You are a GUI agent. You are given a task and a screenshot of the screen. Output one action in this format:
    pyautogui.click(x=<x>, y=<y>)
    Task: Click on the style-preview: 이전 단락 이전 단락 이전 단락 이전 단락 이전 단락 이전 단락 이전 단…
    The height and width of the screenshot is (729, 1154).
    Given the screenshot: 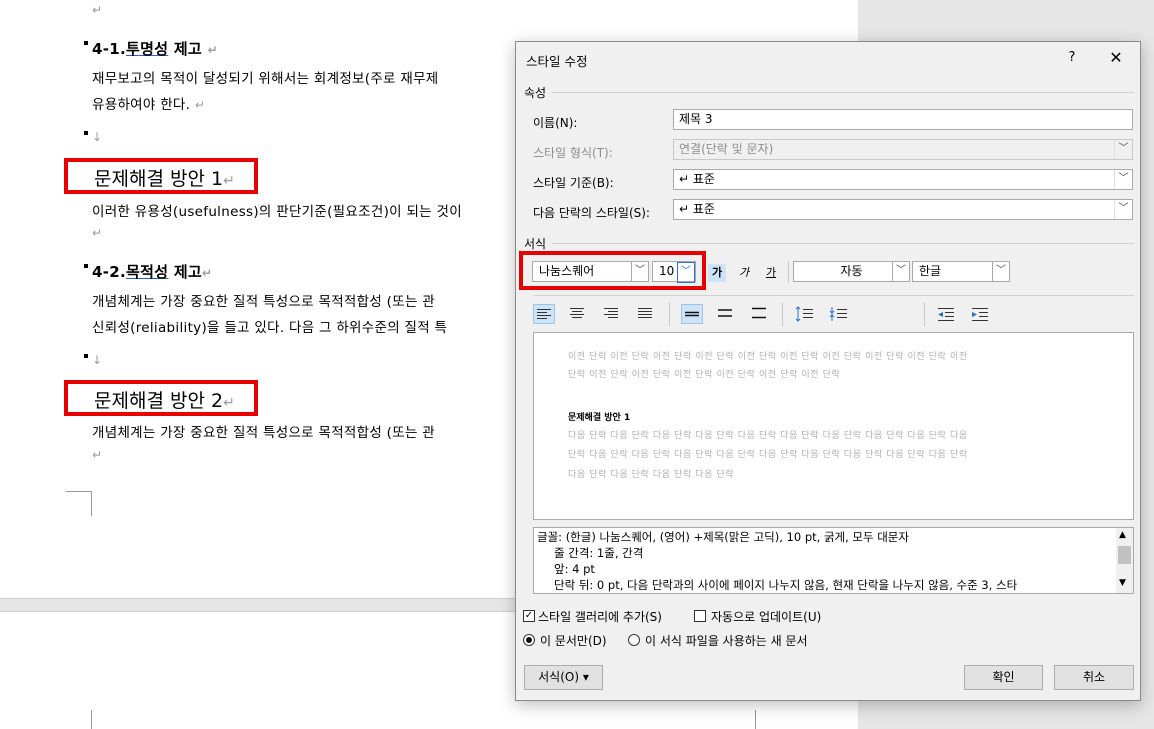 What is the action you would take?
    pyautogui.click(x=833, y=426)
    